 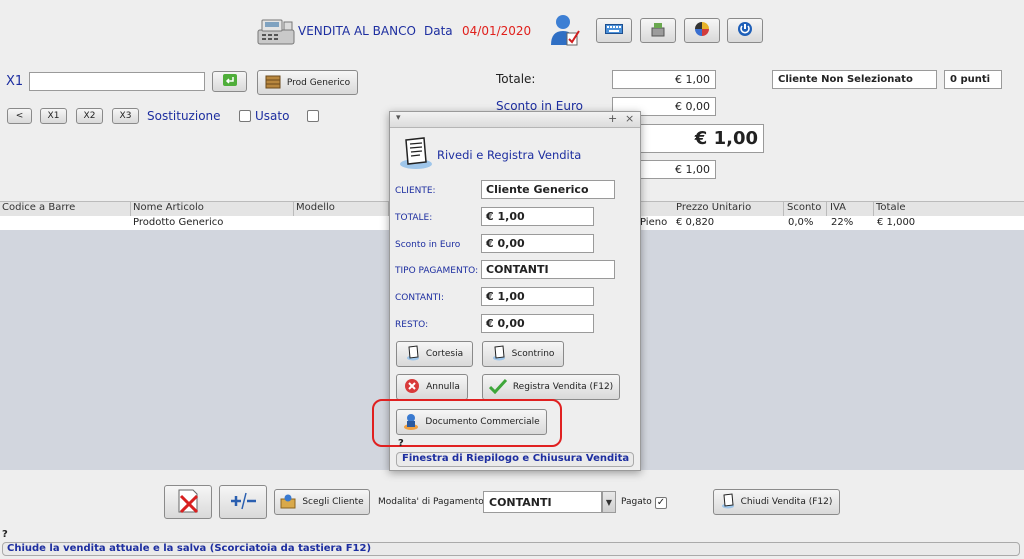 What do you see at coordinates (537, 243) in the screenshot?
I see `sconto-field: € 0,00` at bounding box center [537, 243].